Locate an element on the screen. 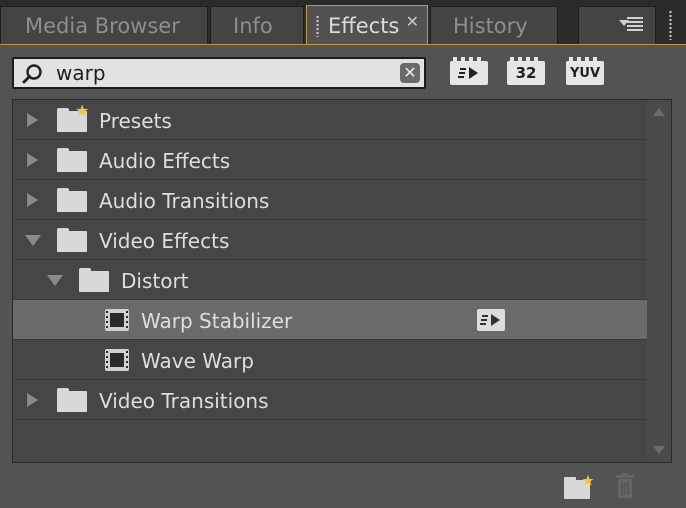  tree-item-label: Warp Stabilizer is located at coordinates (217, 321).